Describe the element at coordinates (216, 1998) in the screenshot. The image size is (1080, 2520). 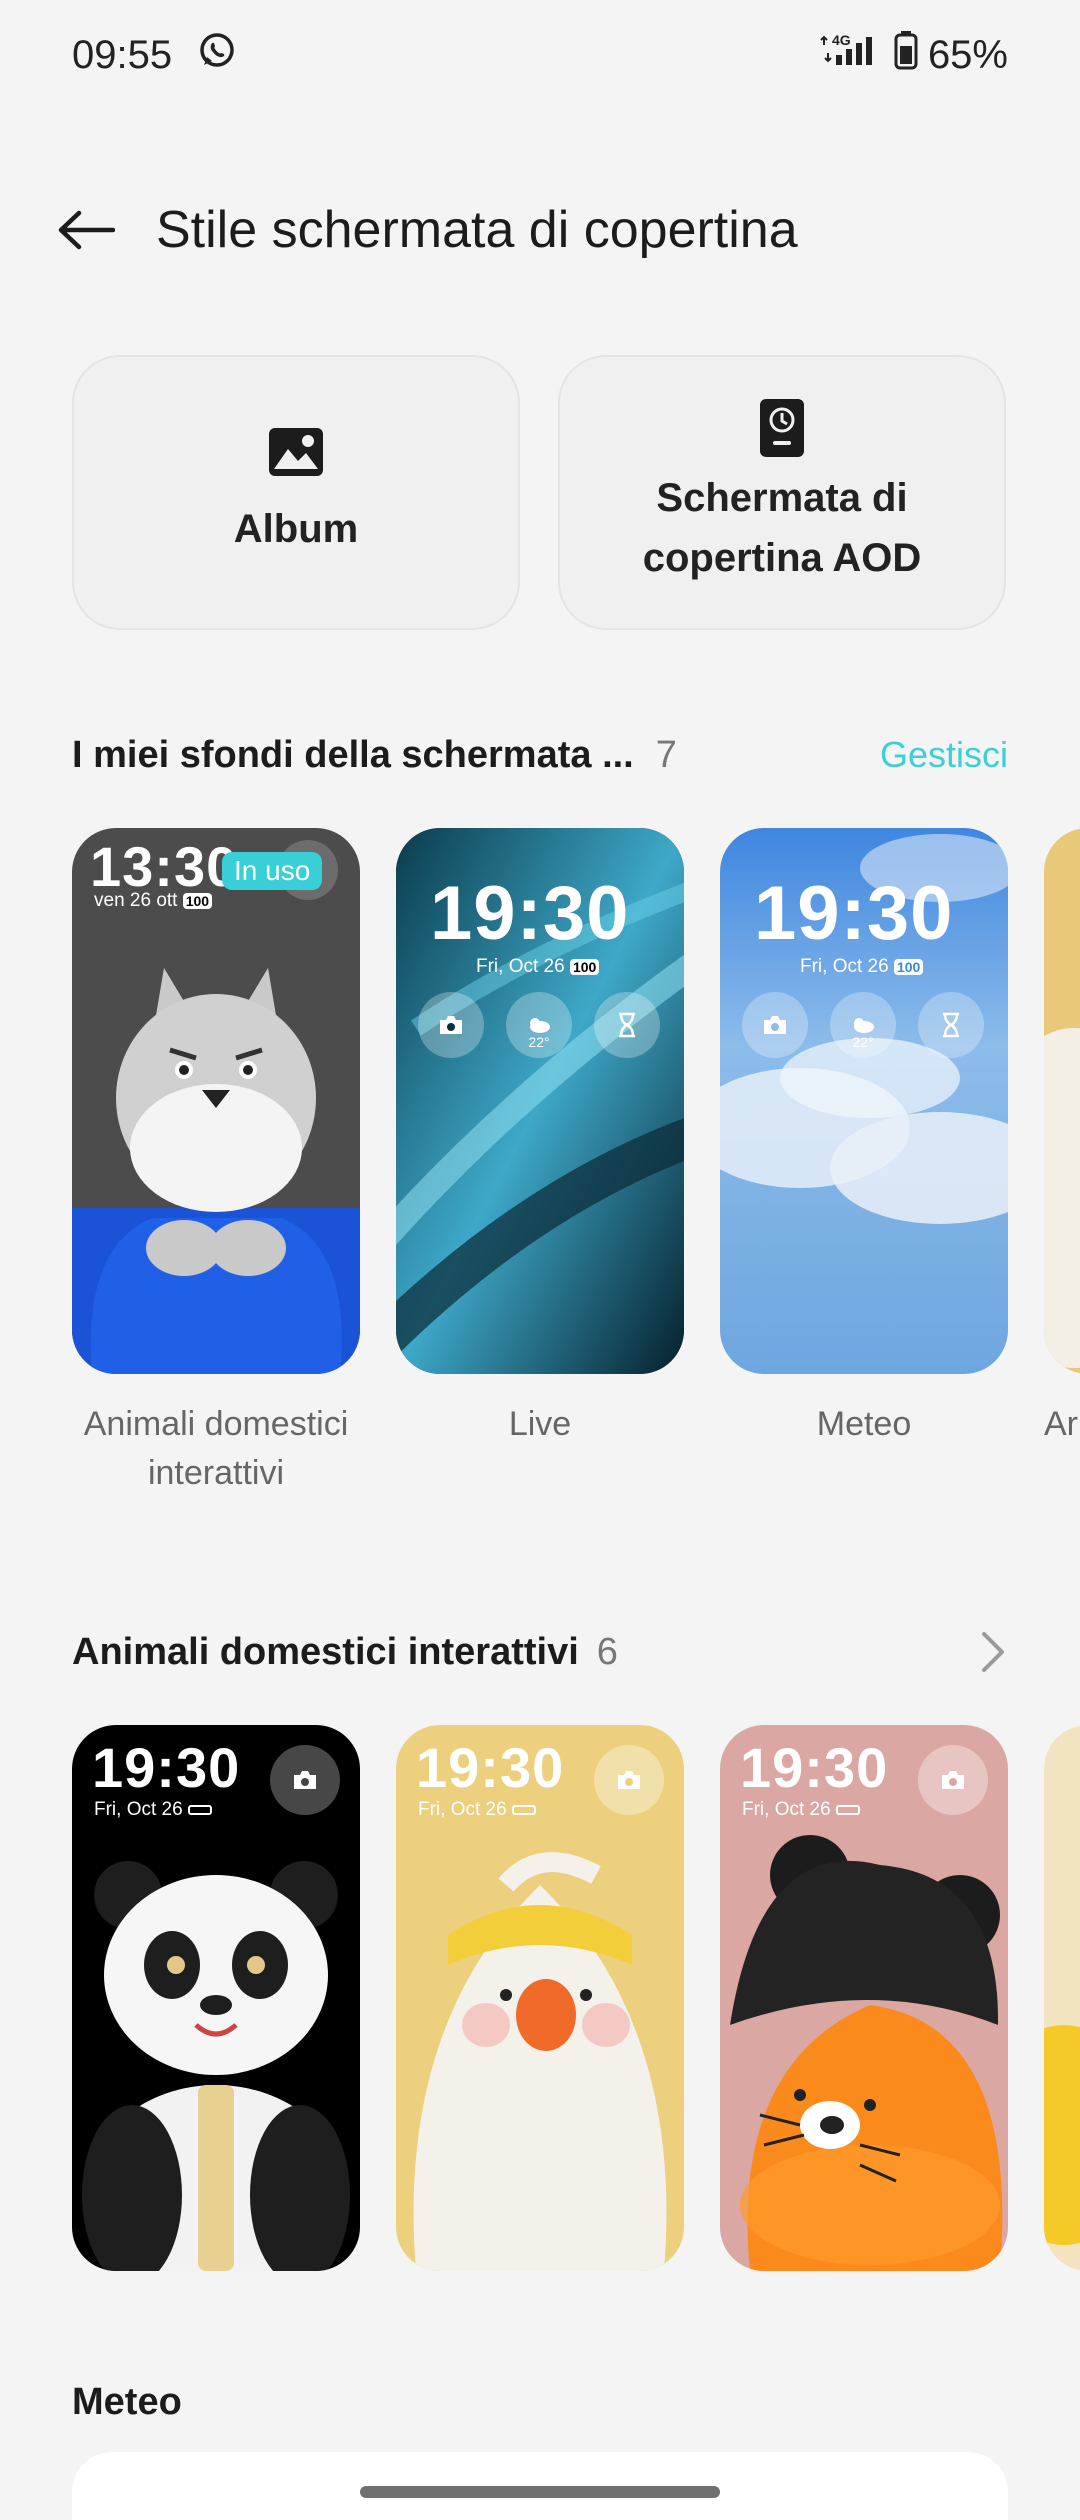
I see `pet-thumb-panda: 19:30 Fri, Oct 26` at that location.